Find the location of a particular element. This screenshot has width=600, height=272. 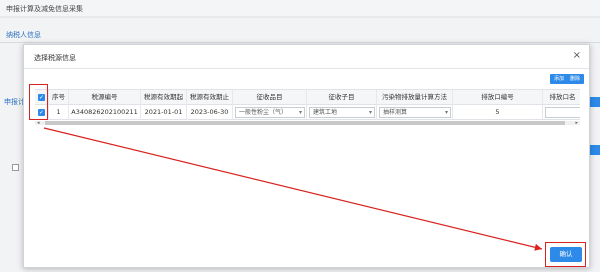

close-icon: × is located at coordinates (577, 56).